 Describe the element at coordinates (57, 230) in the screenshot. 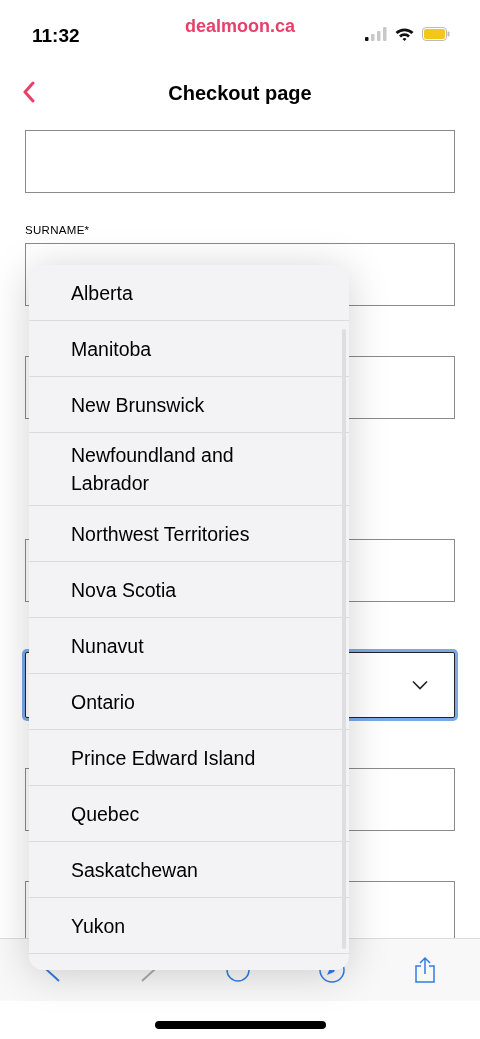

I see `field-label: SURNAME*` at that location.